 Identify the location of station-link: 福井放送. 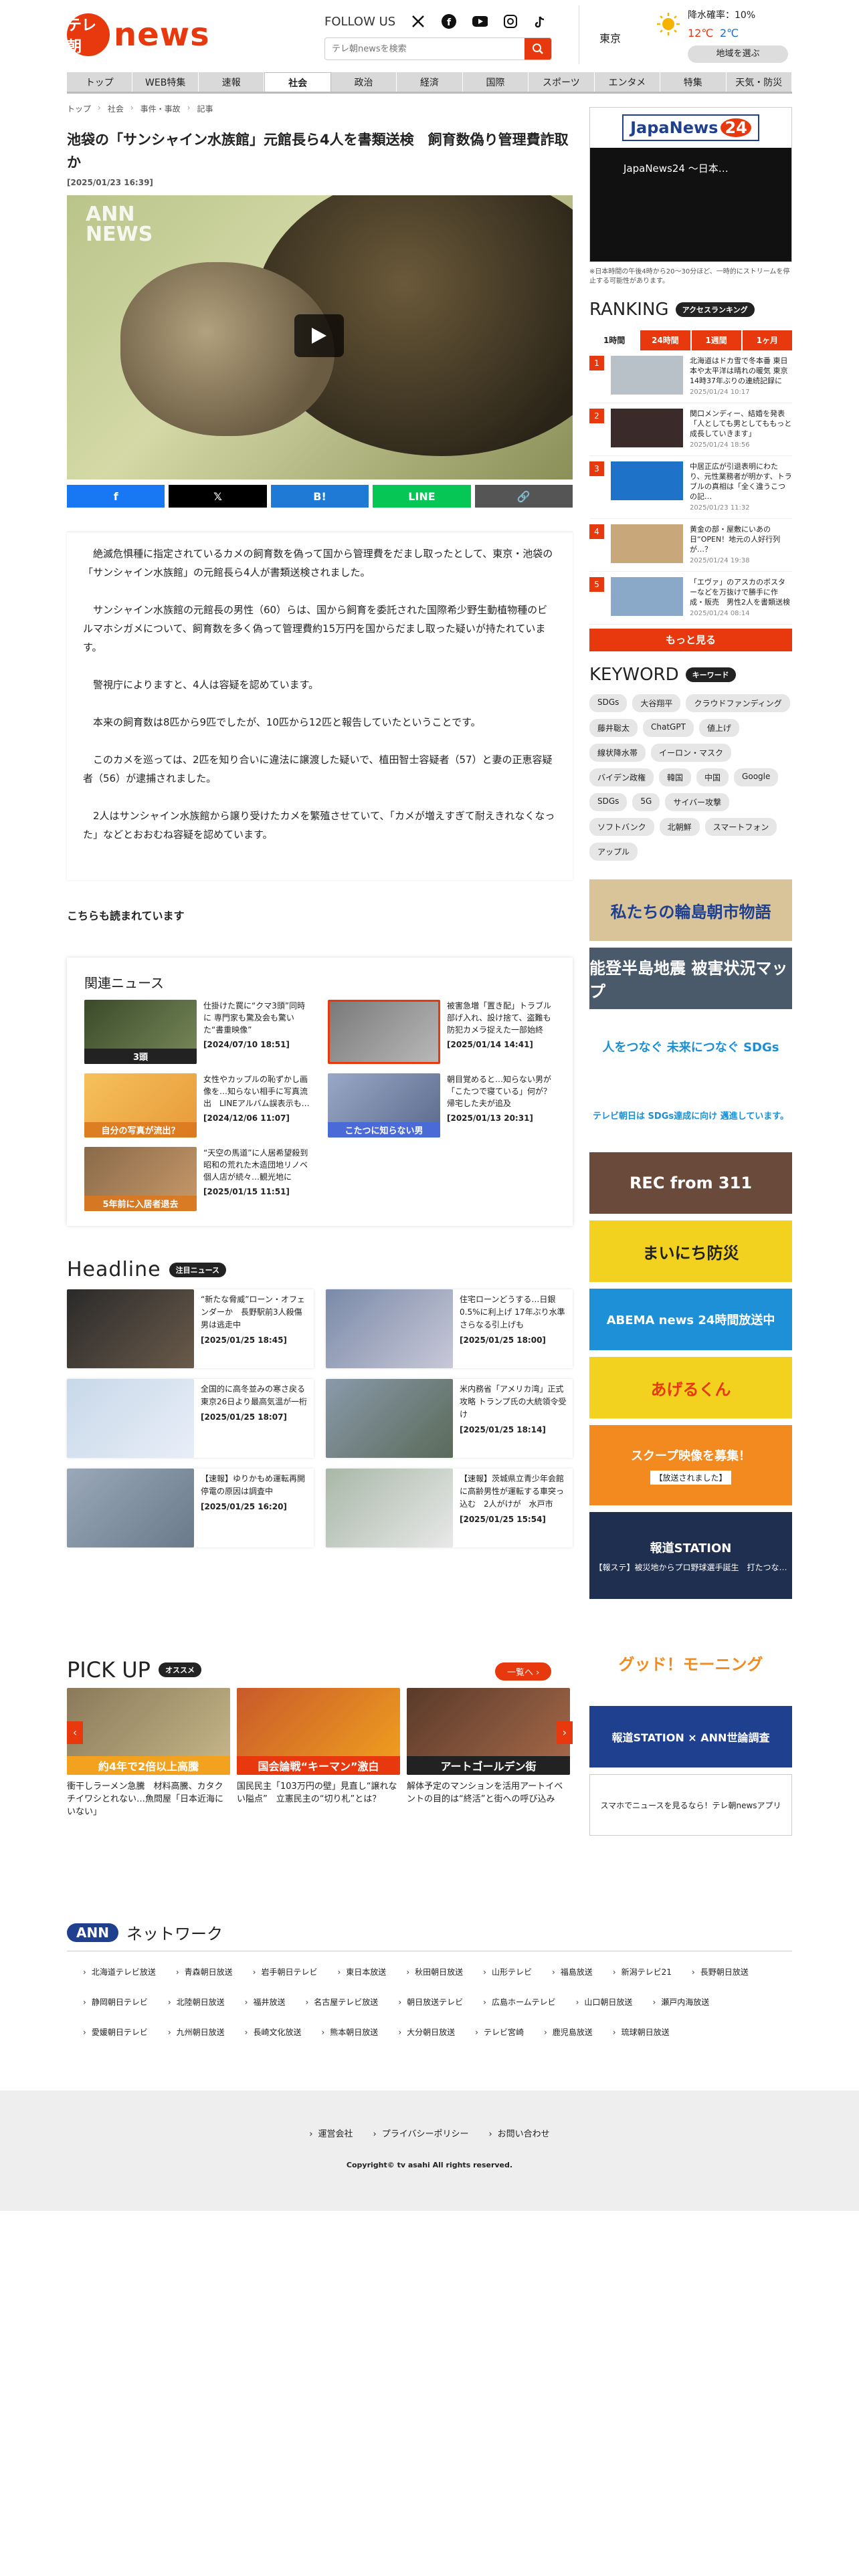
(265, 2002).